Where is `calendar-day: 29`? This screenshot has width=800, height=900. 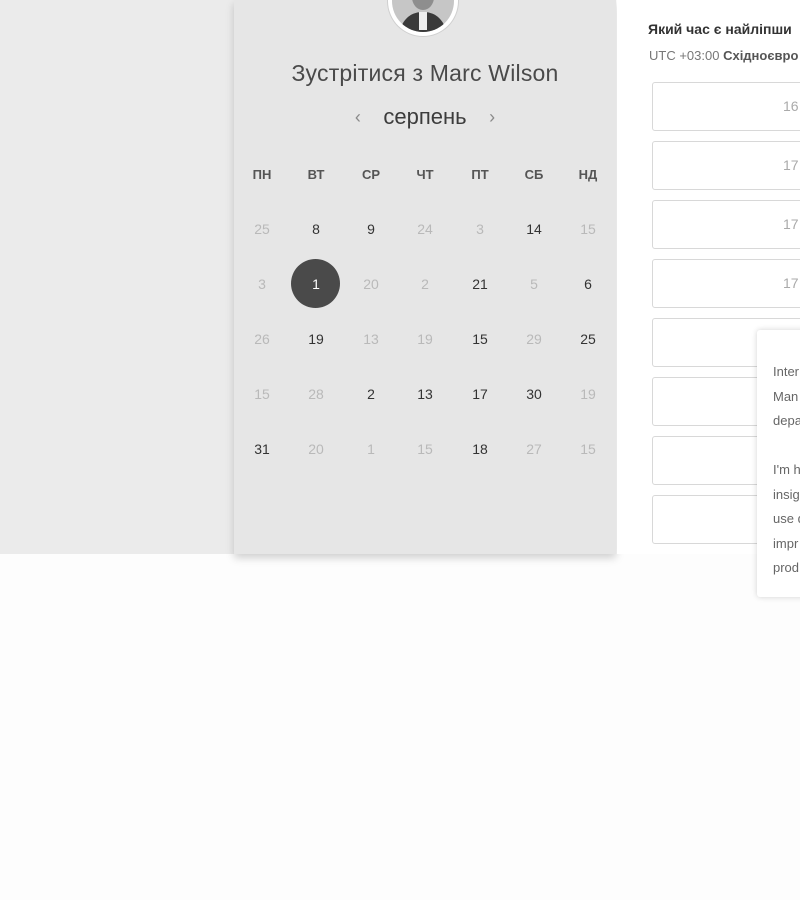 calendar-day: 29 is located at coordinates (534, 339).